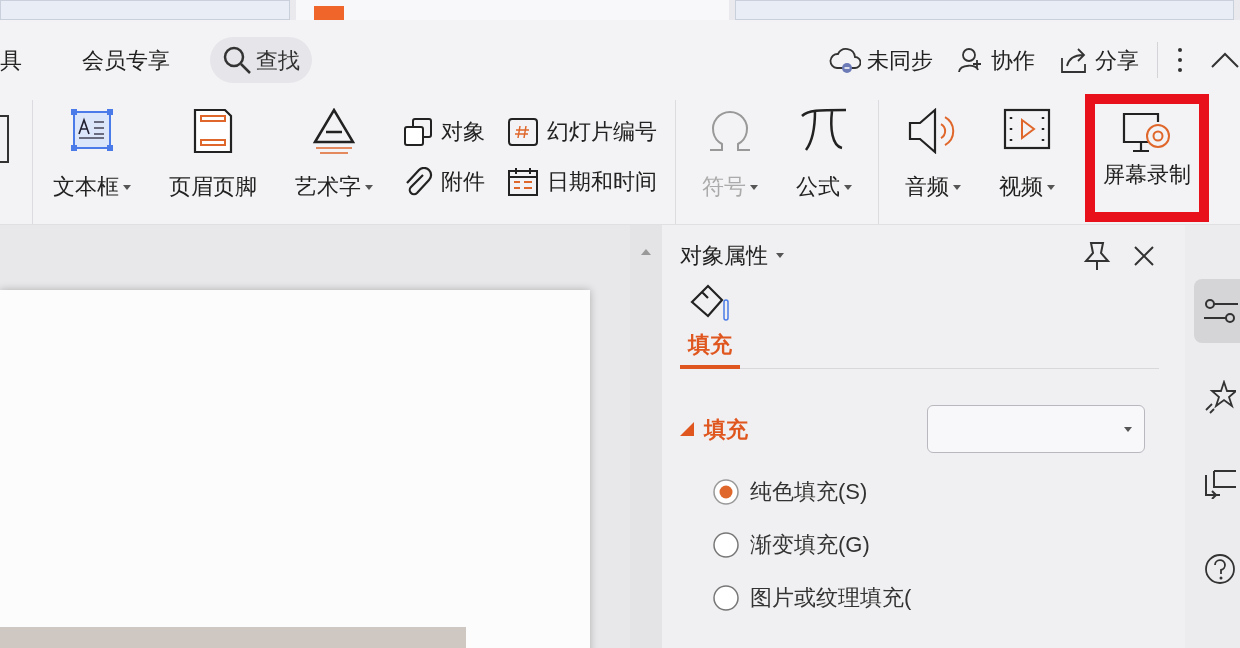  What do you see at coordinates (1074, 60) in the screenshot?
I see `share-icon` at bounding box center [1074, 60].